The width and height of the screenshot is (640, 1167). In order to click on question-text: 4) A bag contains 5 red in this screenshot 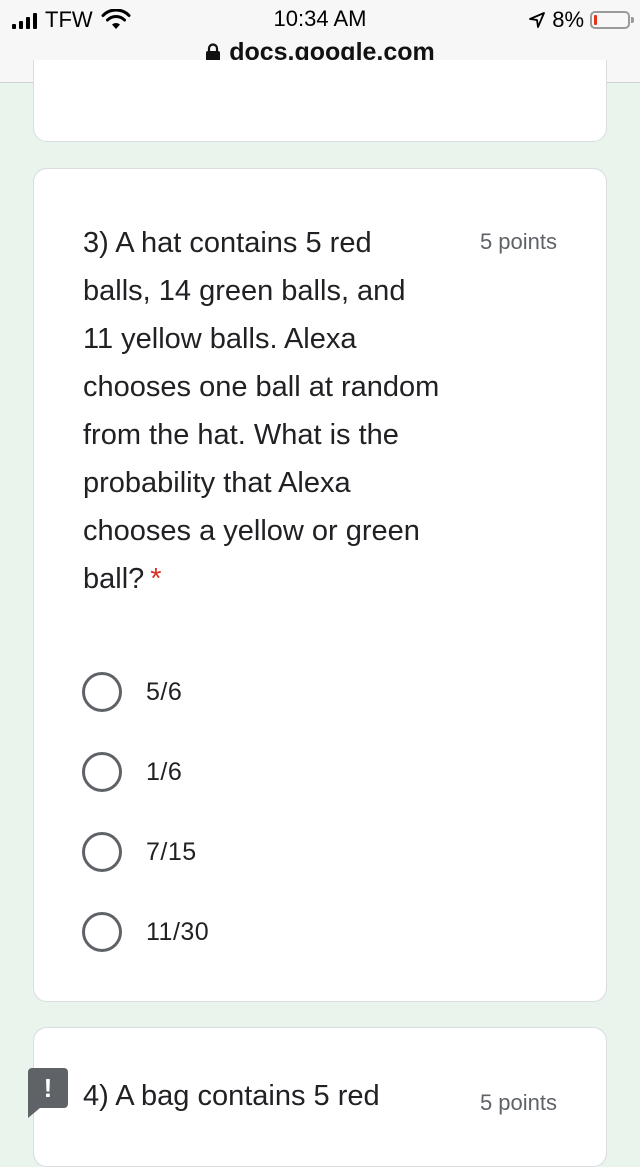, I will do `click(231, 1096)`.